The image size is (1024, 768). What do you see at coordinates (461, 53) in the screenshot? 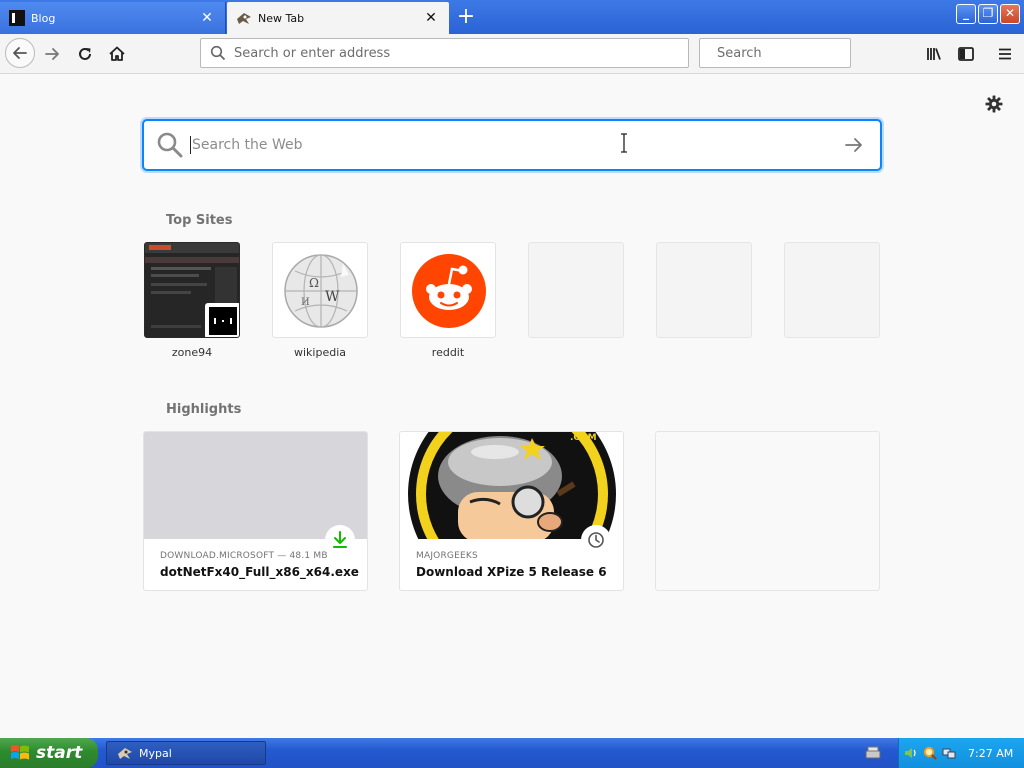
I see `address-input` at bounding box center [461, 53].